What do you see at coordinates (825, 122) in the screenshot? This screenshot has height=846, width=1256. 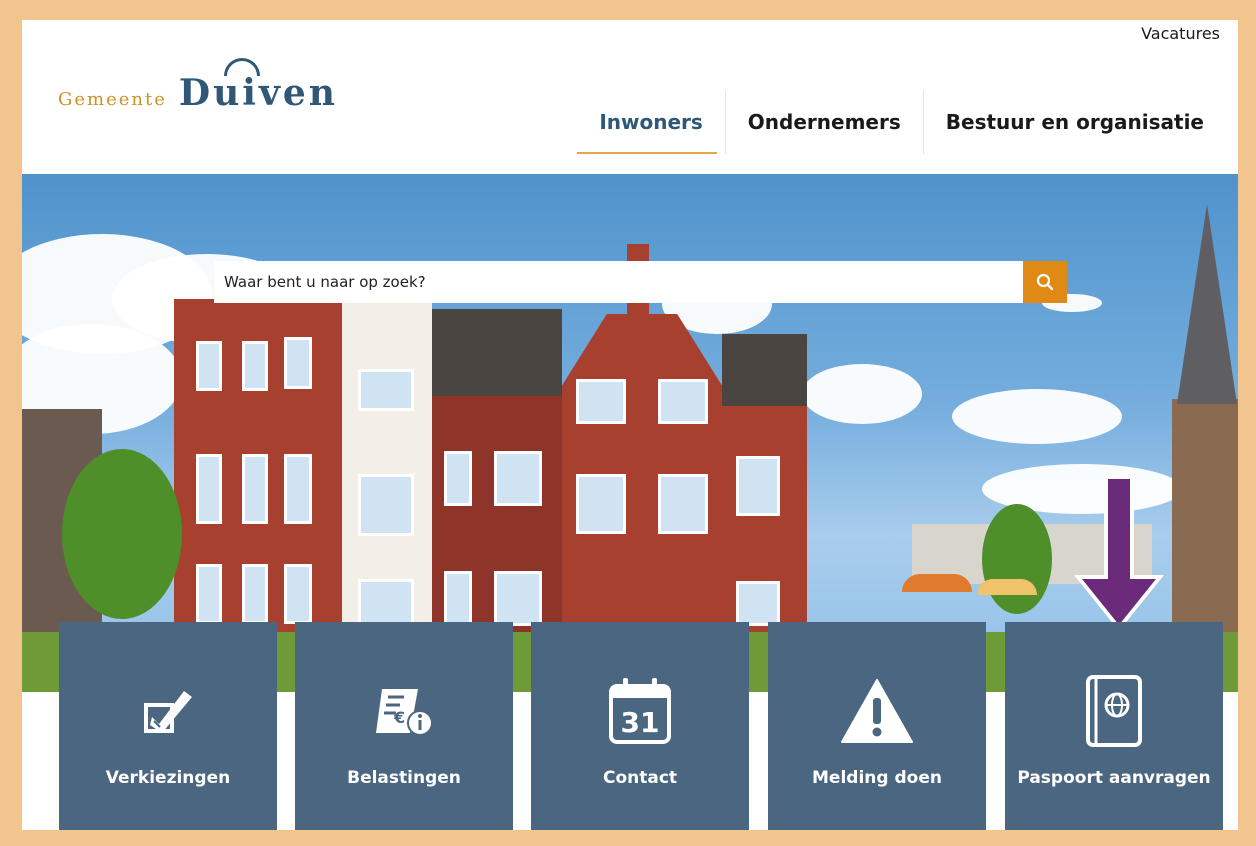 I see `nav-item-ondernemers: Ondernemers` at bounding box center [825, 122].